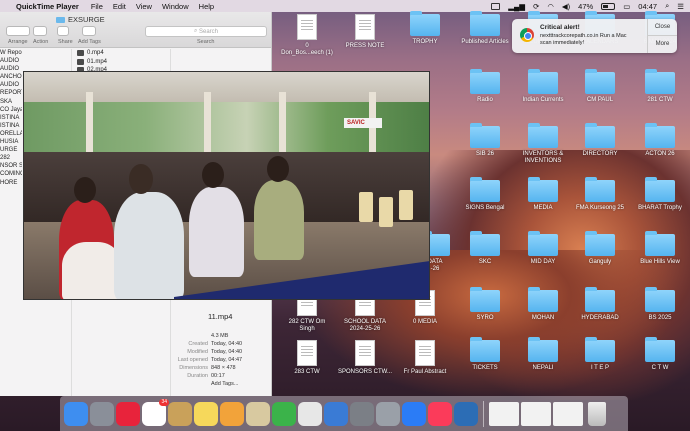 Image resolution: width=690 pixels, height=431 pixels. I want to click on notification-more-button: More, so click(662, 44).